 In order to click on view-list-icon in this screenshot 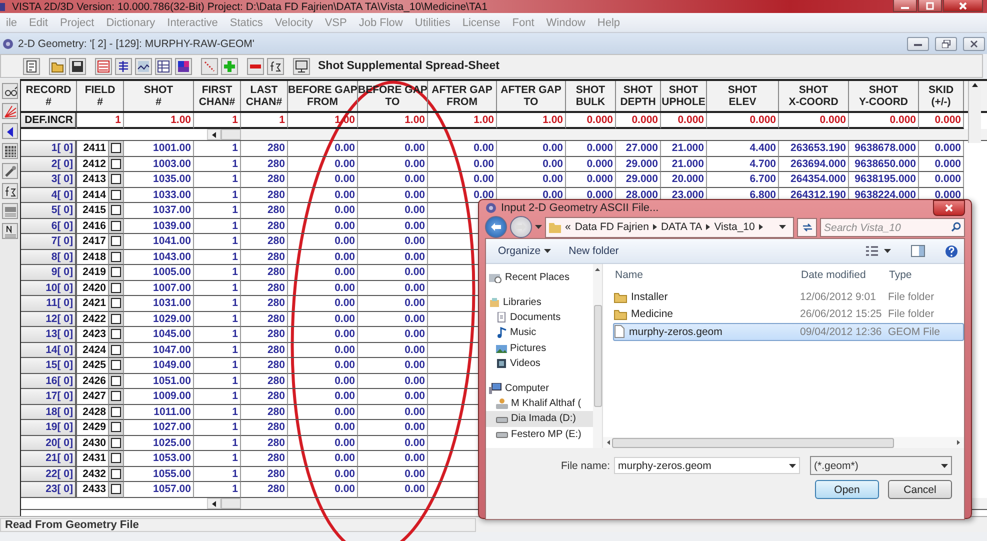, I will do `click(872, 251)`.